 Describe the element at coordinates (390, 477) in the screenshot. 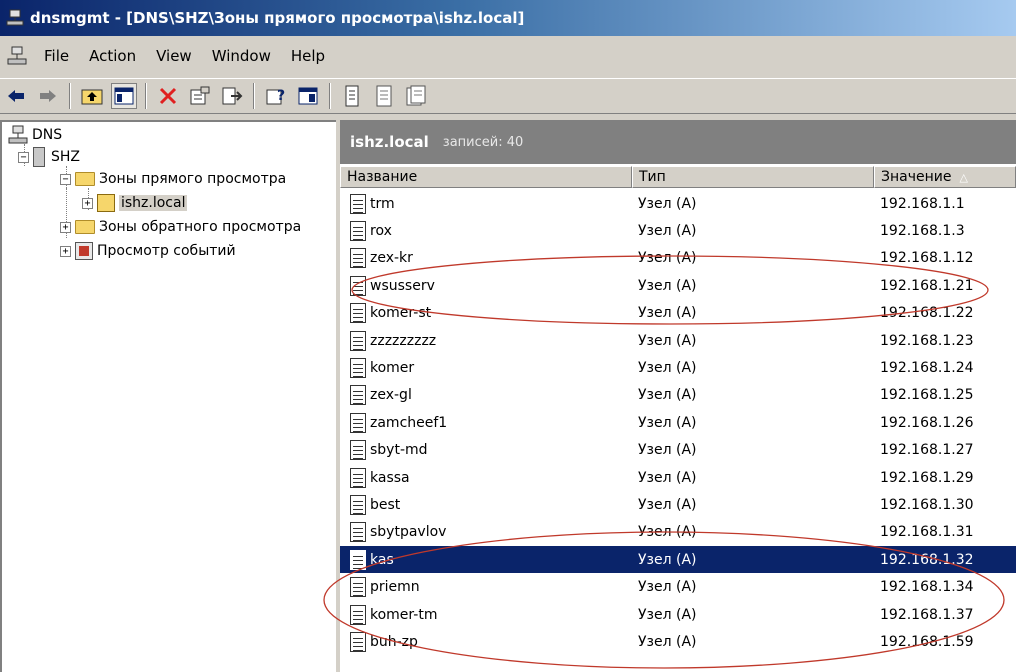

I see `record-name: kassa` at that location.